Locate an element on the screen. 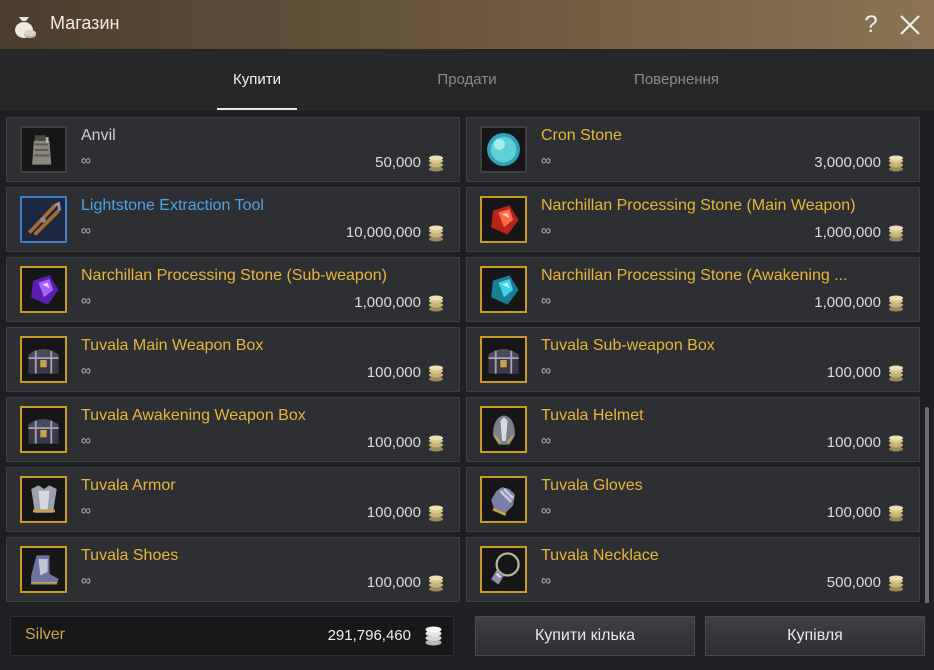 Image resolution: width=934 pixels, height=670 pixels. helmet-icon is located at coordinates (503, 429).